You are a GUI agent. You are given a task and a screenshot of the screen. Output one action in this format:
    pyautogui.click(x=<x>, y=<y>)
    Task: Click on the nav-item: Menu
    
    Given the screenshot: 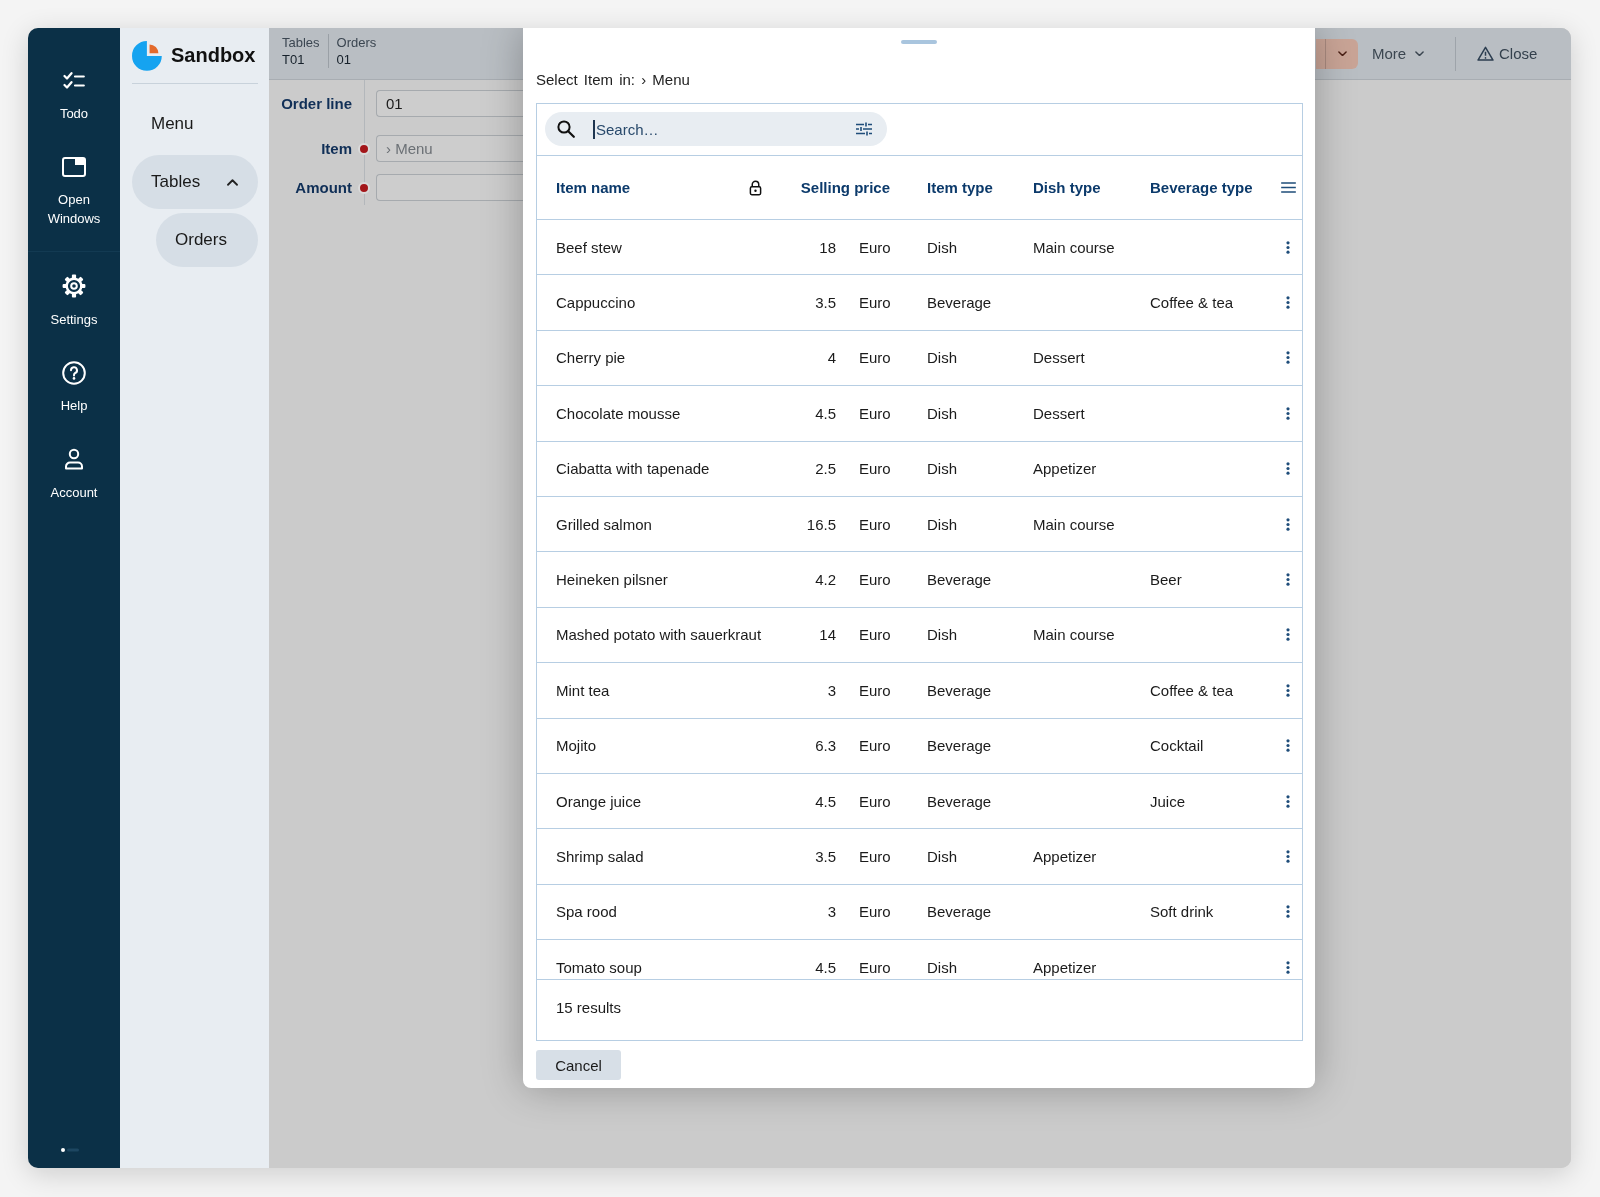 What is the action you would take?
    pyautogui.click(x=195, y=124)
    